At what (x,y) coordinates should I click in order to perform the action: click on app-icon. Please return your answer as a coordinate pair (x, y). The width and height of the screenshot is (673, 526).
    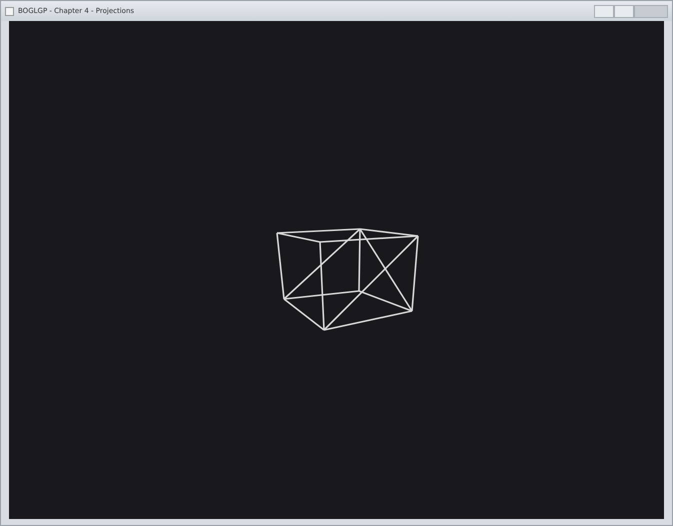
    Looking at the image, I should click on (9, 11).